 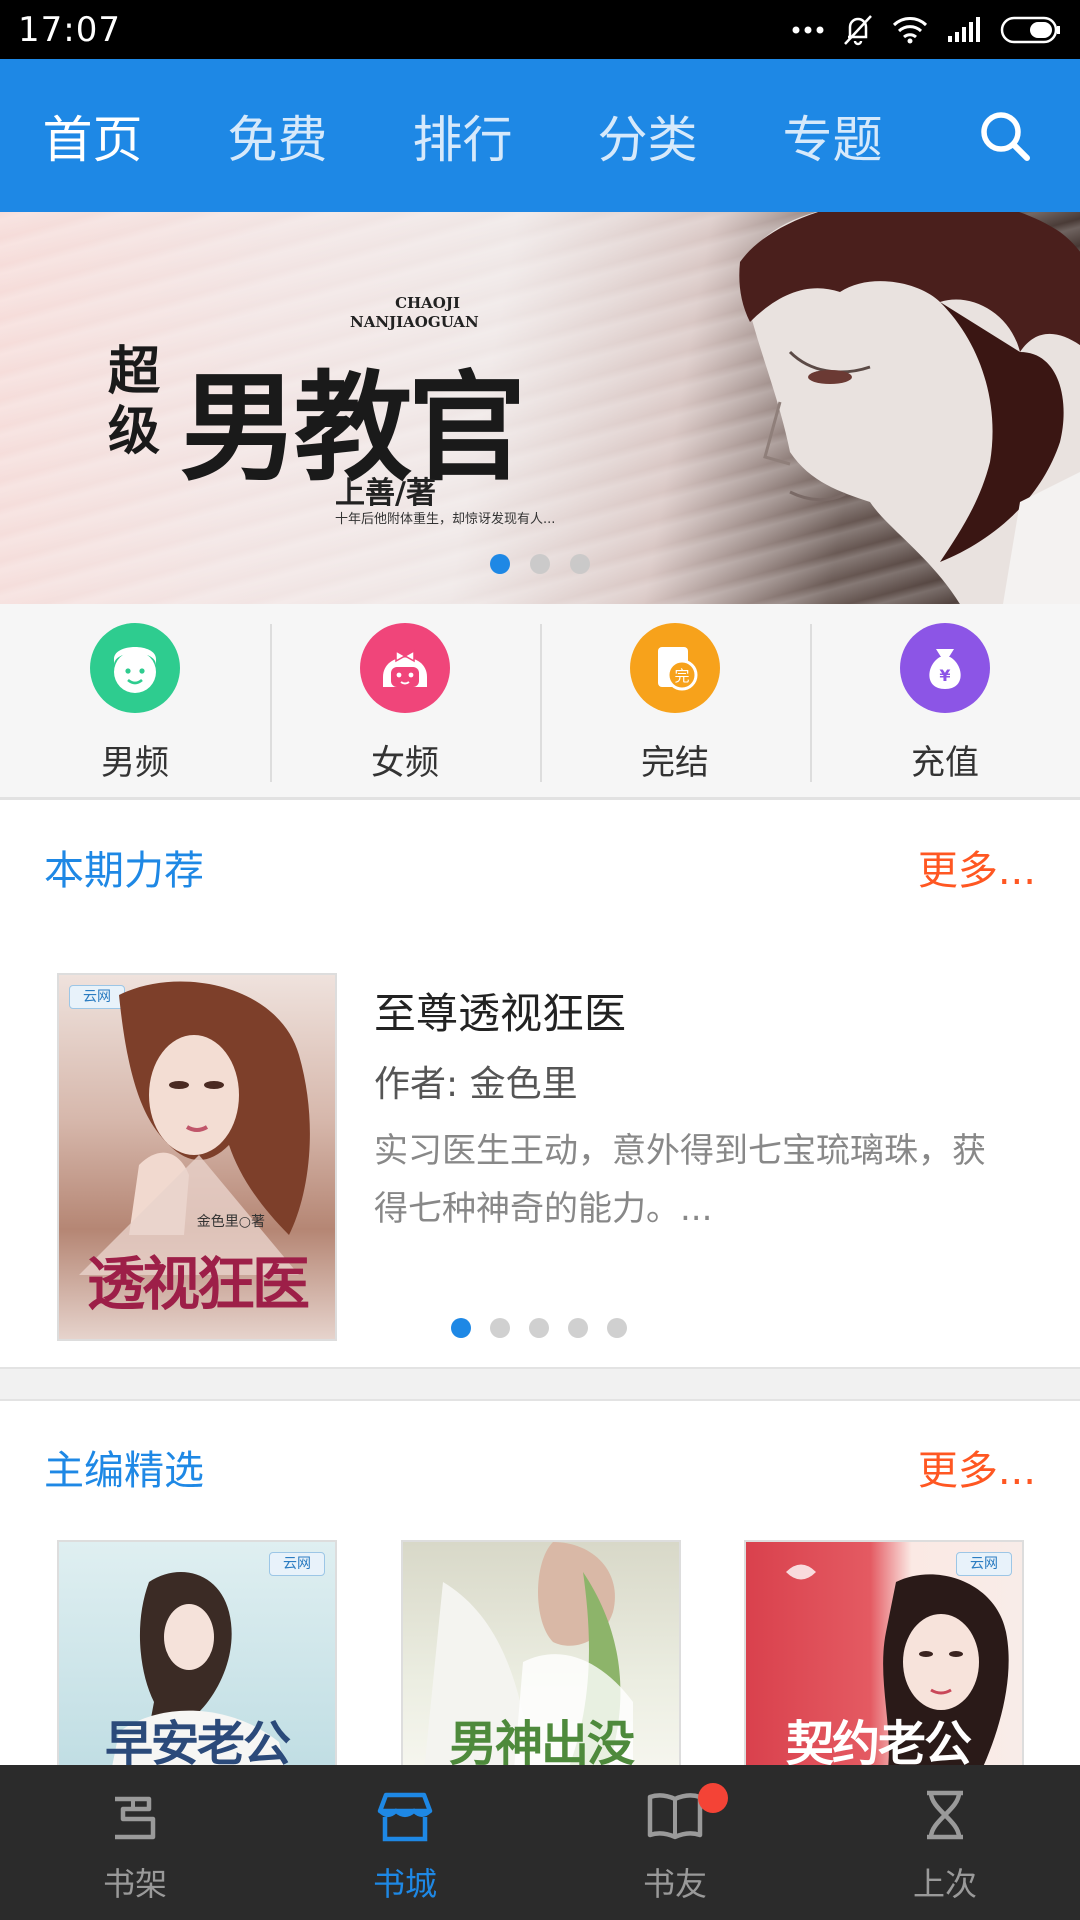 What do you see at coordinates (674, 1884) in the screenshot?
I see `bottom-tab-label: 书友` at bounding box center [674, 1884].